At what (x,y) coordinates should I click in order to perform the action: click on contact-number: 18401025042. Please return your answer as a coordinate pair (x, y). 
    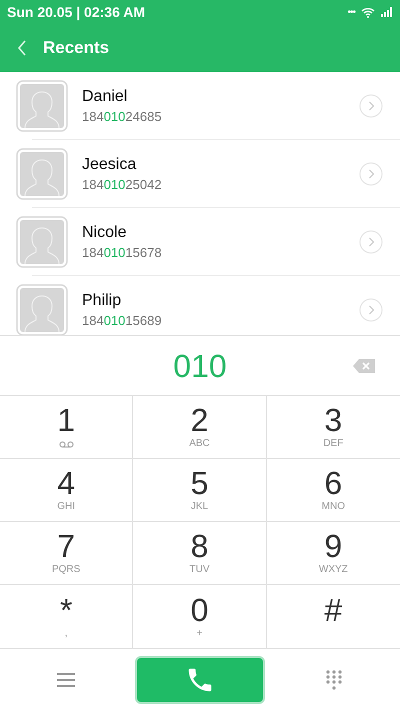
    Looking at the image, I should click on (122, 185).